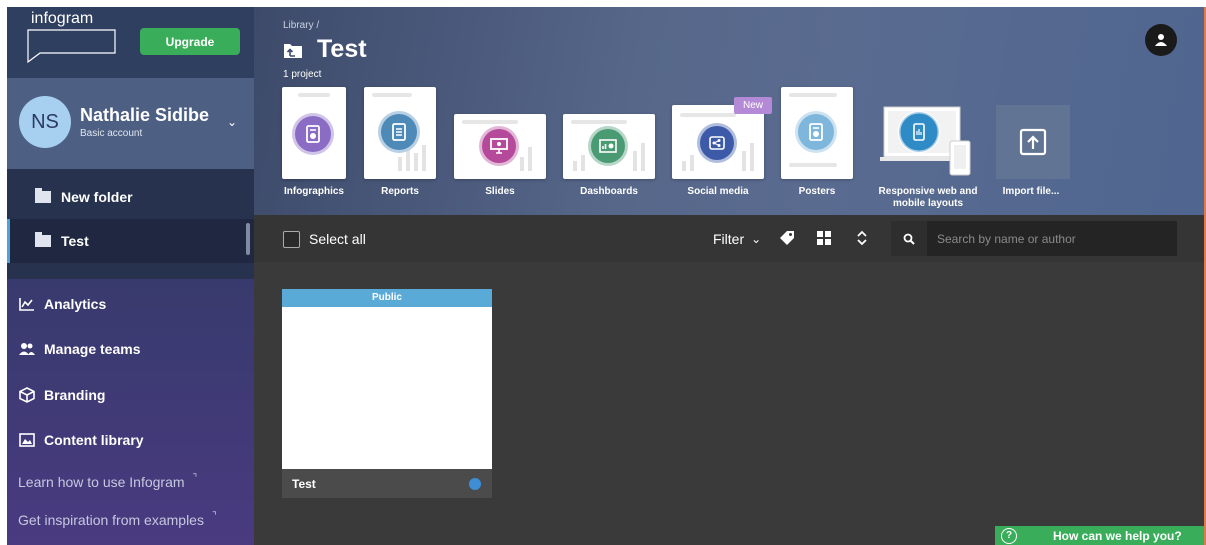 The width and height of the screenshot is (1206, 545). What do you see at coordinates (62, 18) in the screenshot?
I see `logo-text: infogram` at bounding box center [62, 18].